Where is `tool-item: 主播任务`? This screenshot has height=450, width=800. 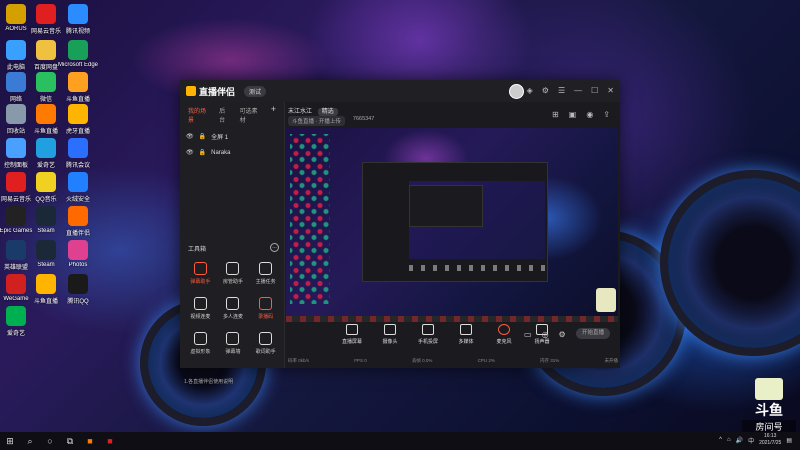 tool-item: 主播任务 is located at coordinates (265, 273).